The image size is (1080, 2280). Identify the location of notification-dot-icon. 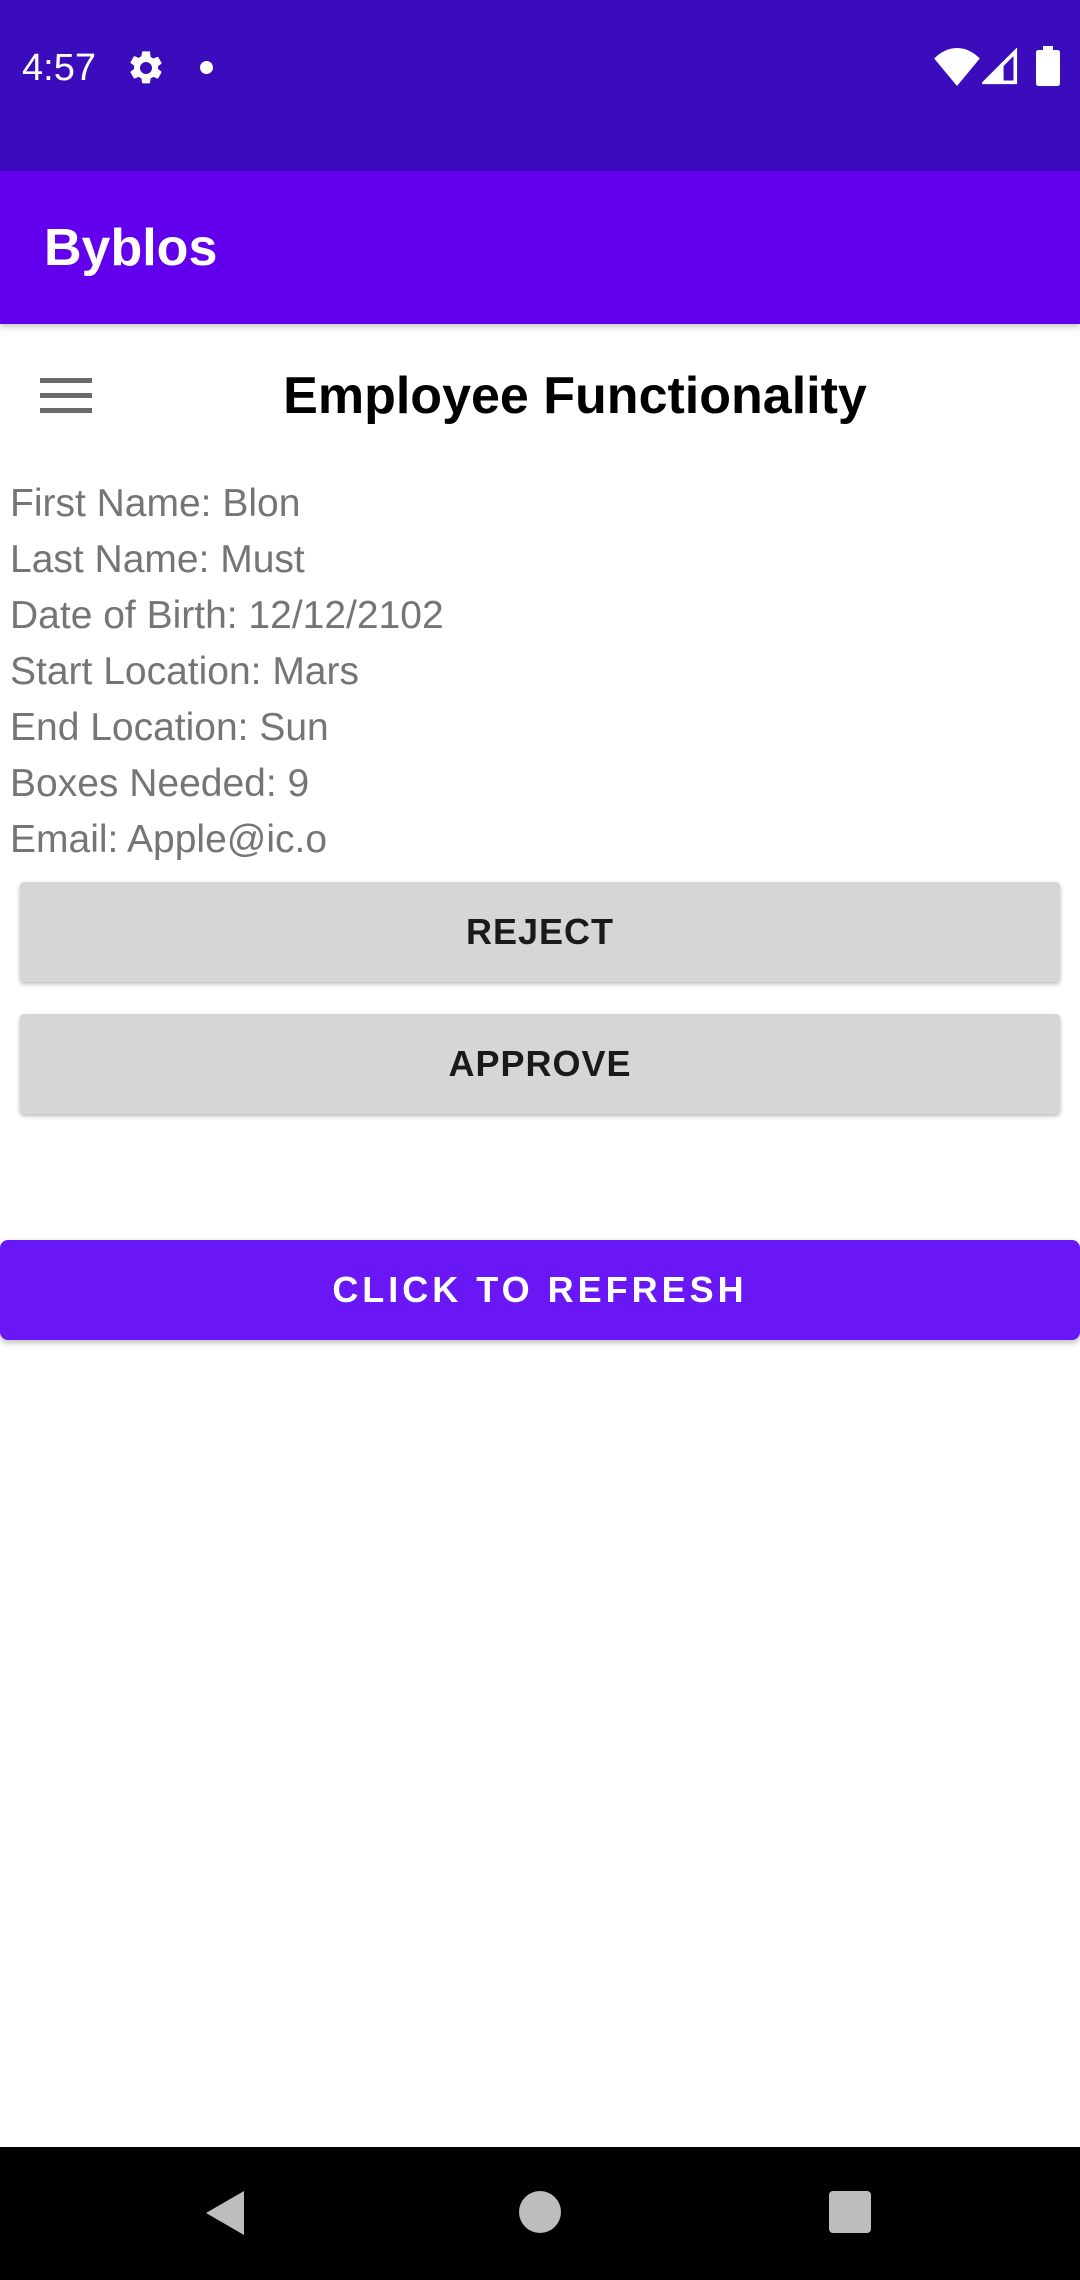
(206, 67).